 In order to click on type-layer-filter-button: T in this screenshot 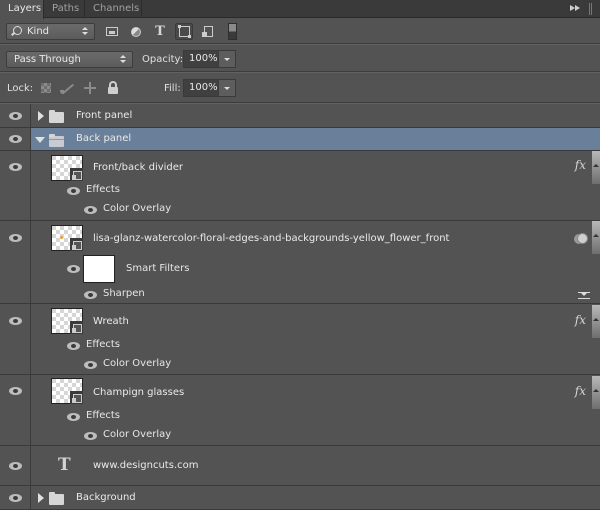, I will do `click(160, 31)`.